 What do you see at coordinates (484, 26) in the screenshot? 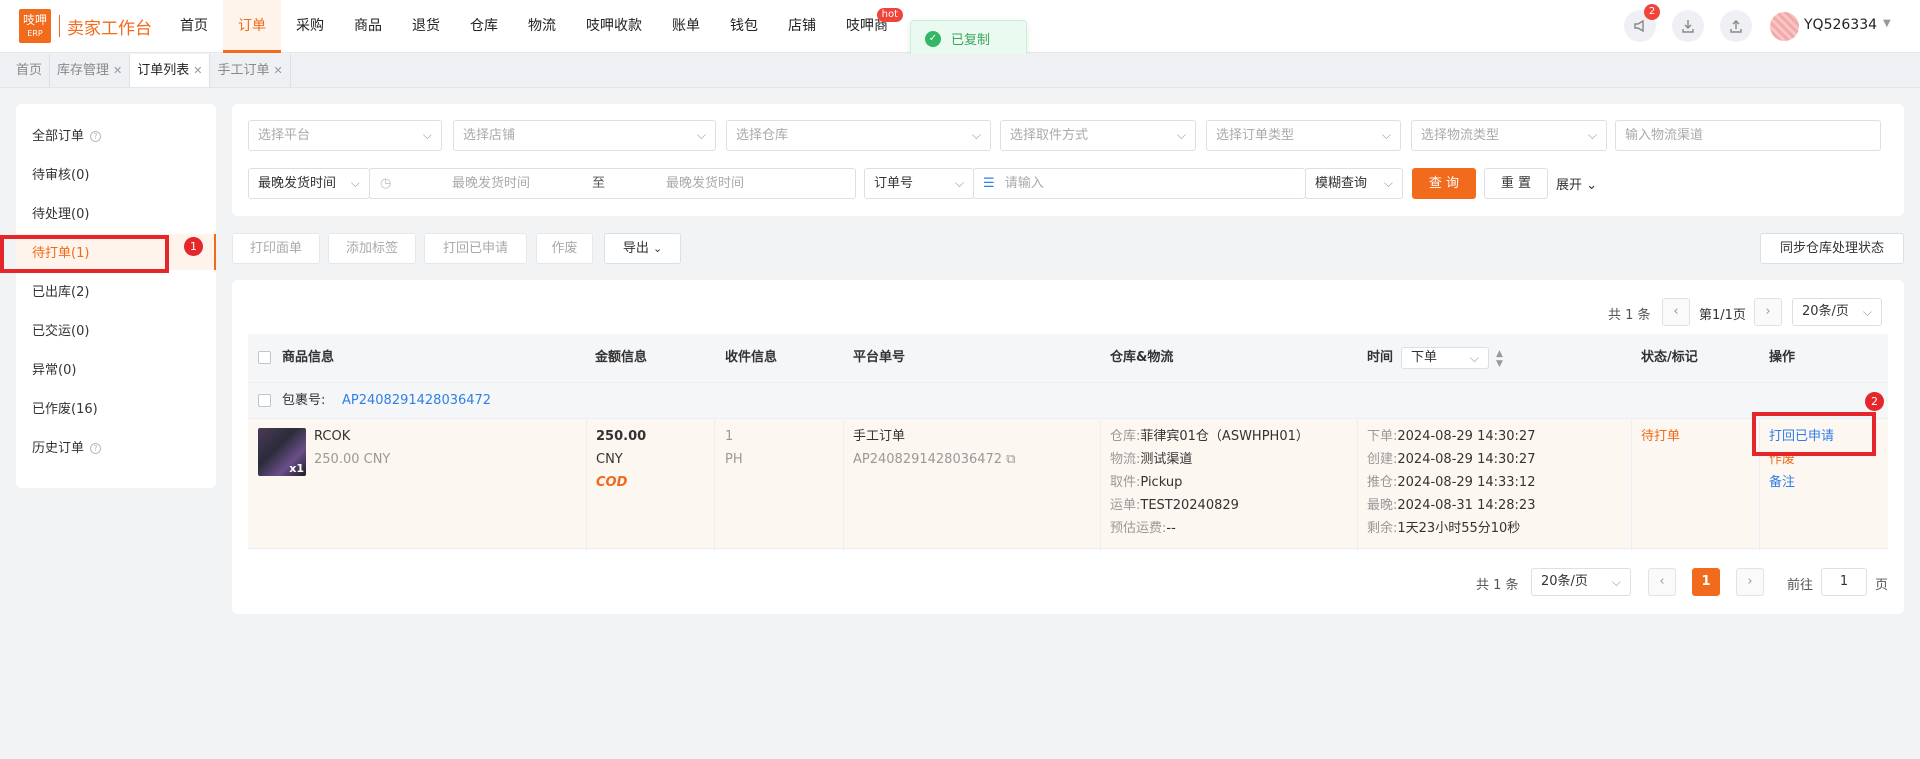
I see `nav-warehouse: 仓库` at bounding box center [484, 26].